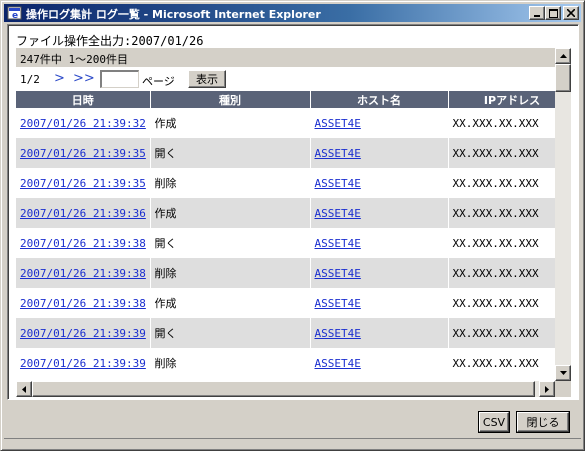  I want to click on maximize-icon, so click(553, 13).